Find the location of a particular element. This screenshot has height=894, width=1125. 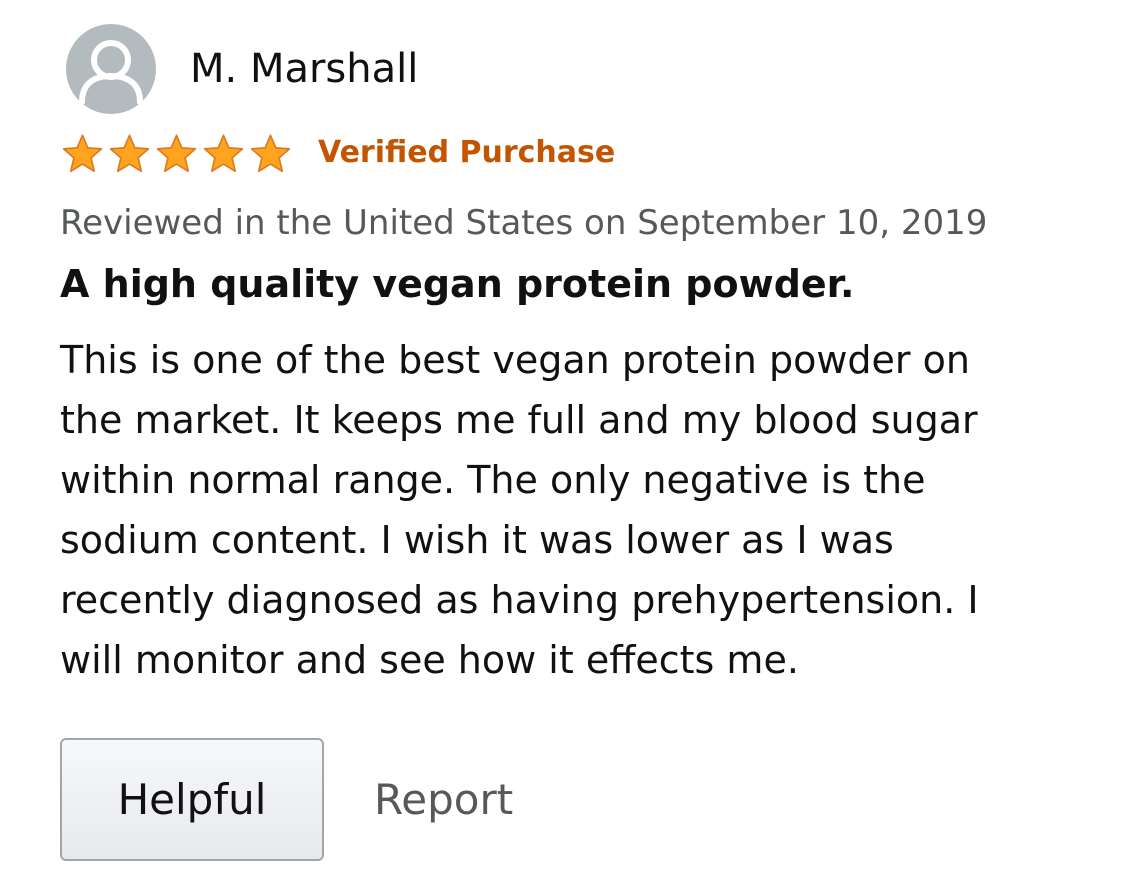

verified-purchase-badge: Verified Purchase is located at coordinates (467, 152).